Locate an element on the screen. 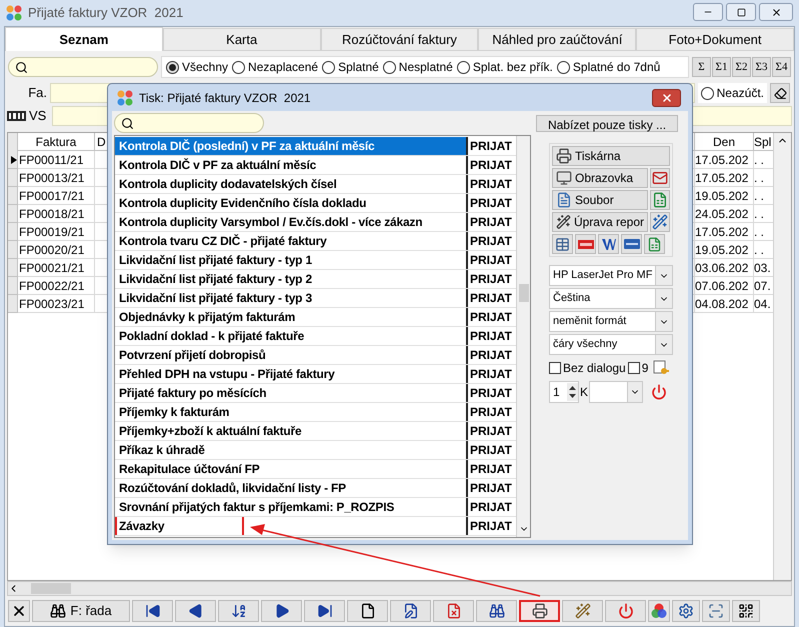 The image size is (799, 627). report-row: Kontrola duplicity Varsymbol / Ev.čís.dokl - více zákazn is located at coordinates (290, 222).